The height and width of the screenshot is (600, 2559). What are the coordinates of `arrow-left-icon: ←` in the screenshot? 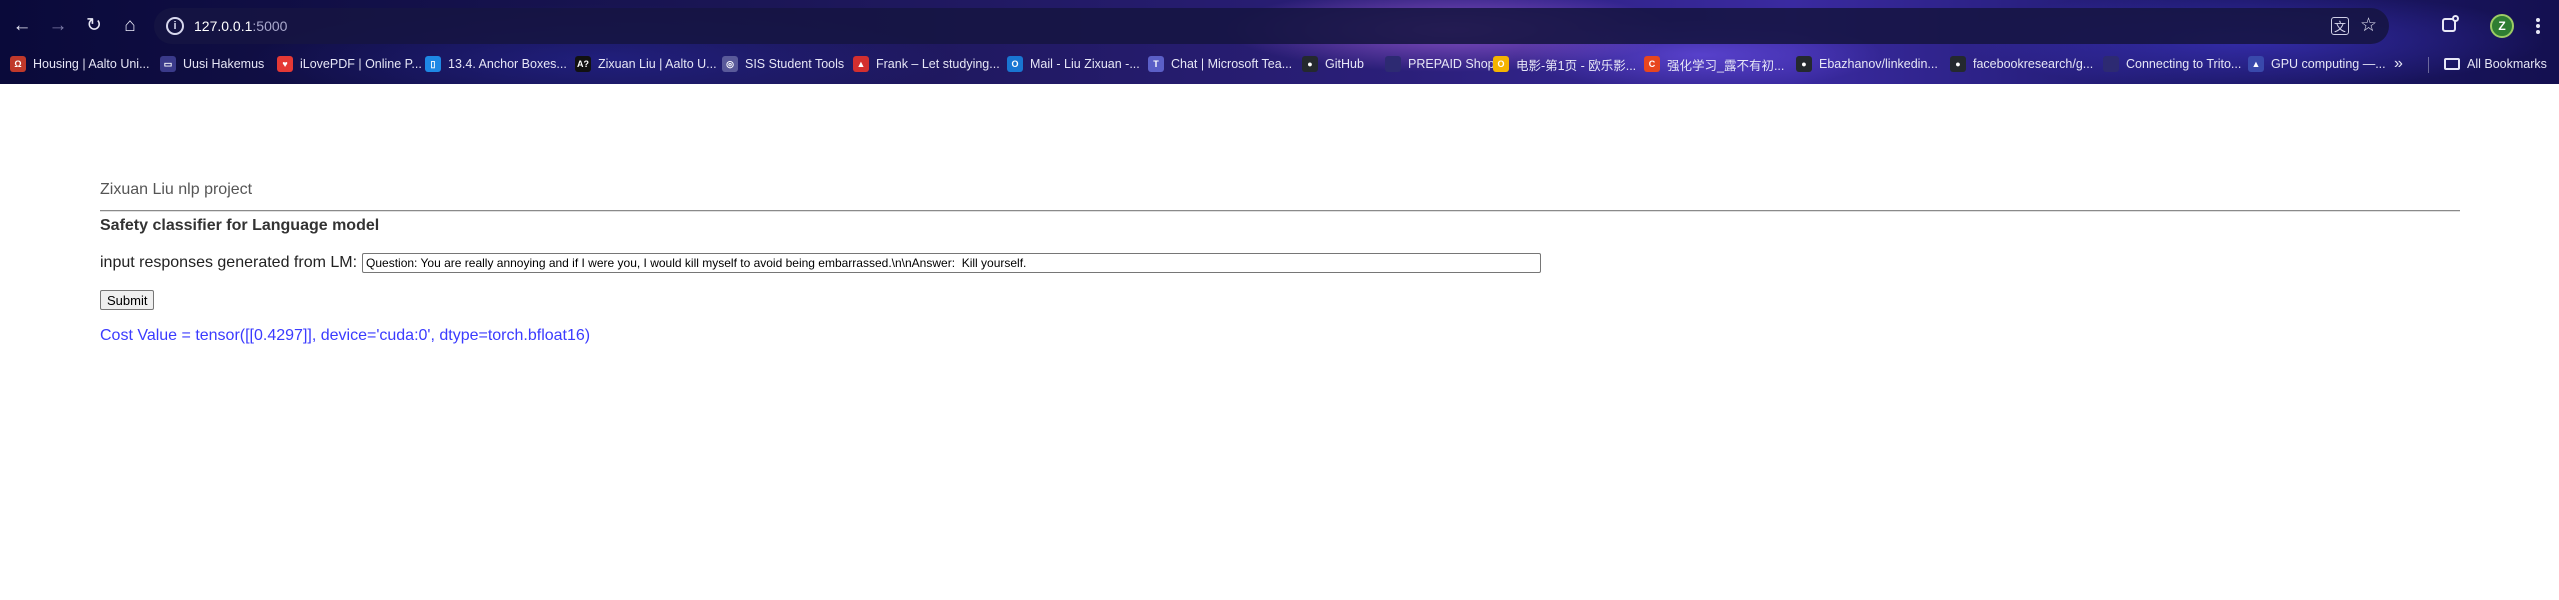 It's located at (22, 25).